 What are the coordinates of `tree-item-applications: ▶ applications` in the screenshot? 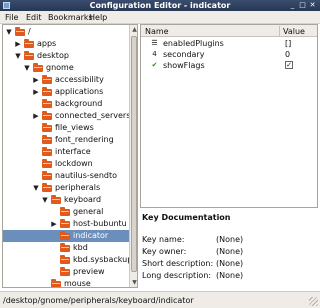 It's located at (66, 92).